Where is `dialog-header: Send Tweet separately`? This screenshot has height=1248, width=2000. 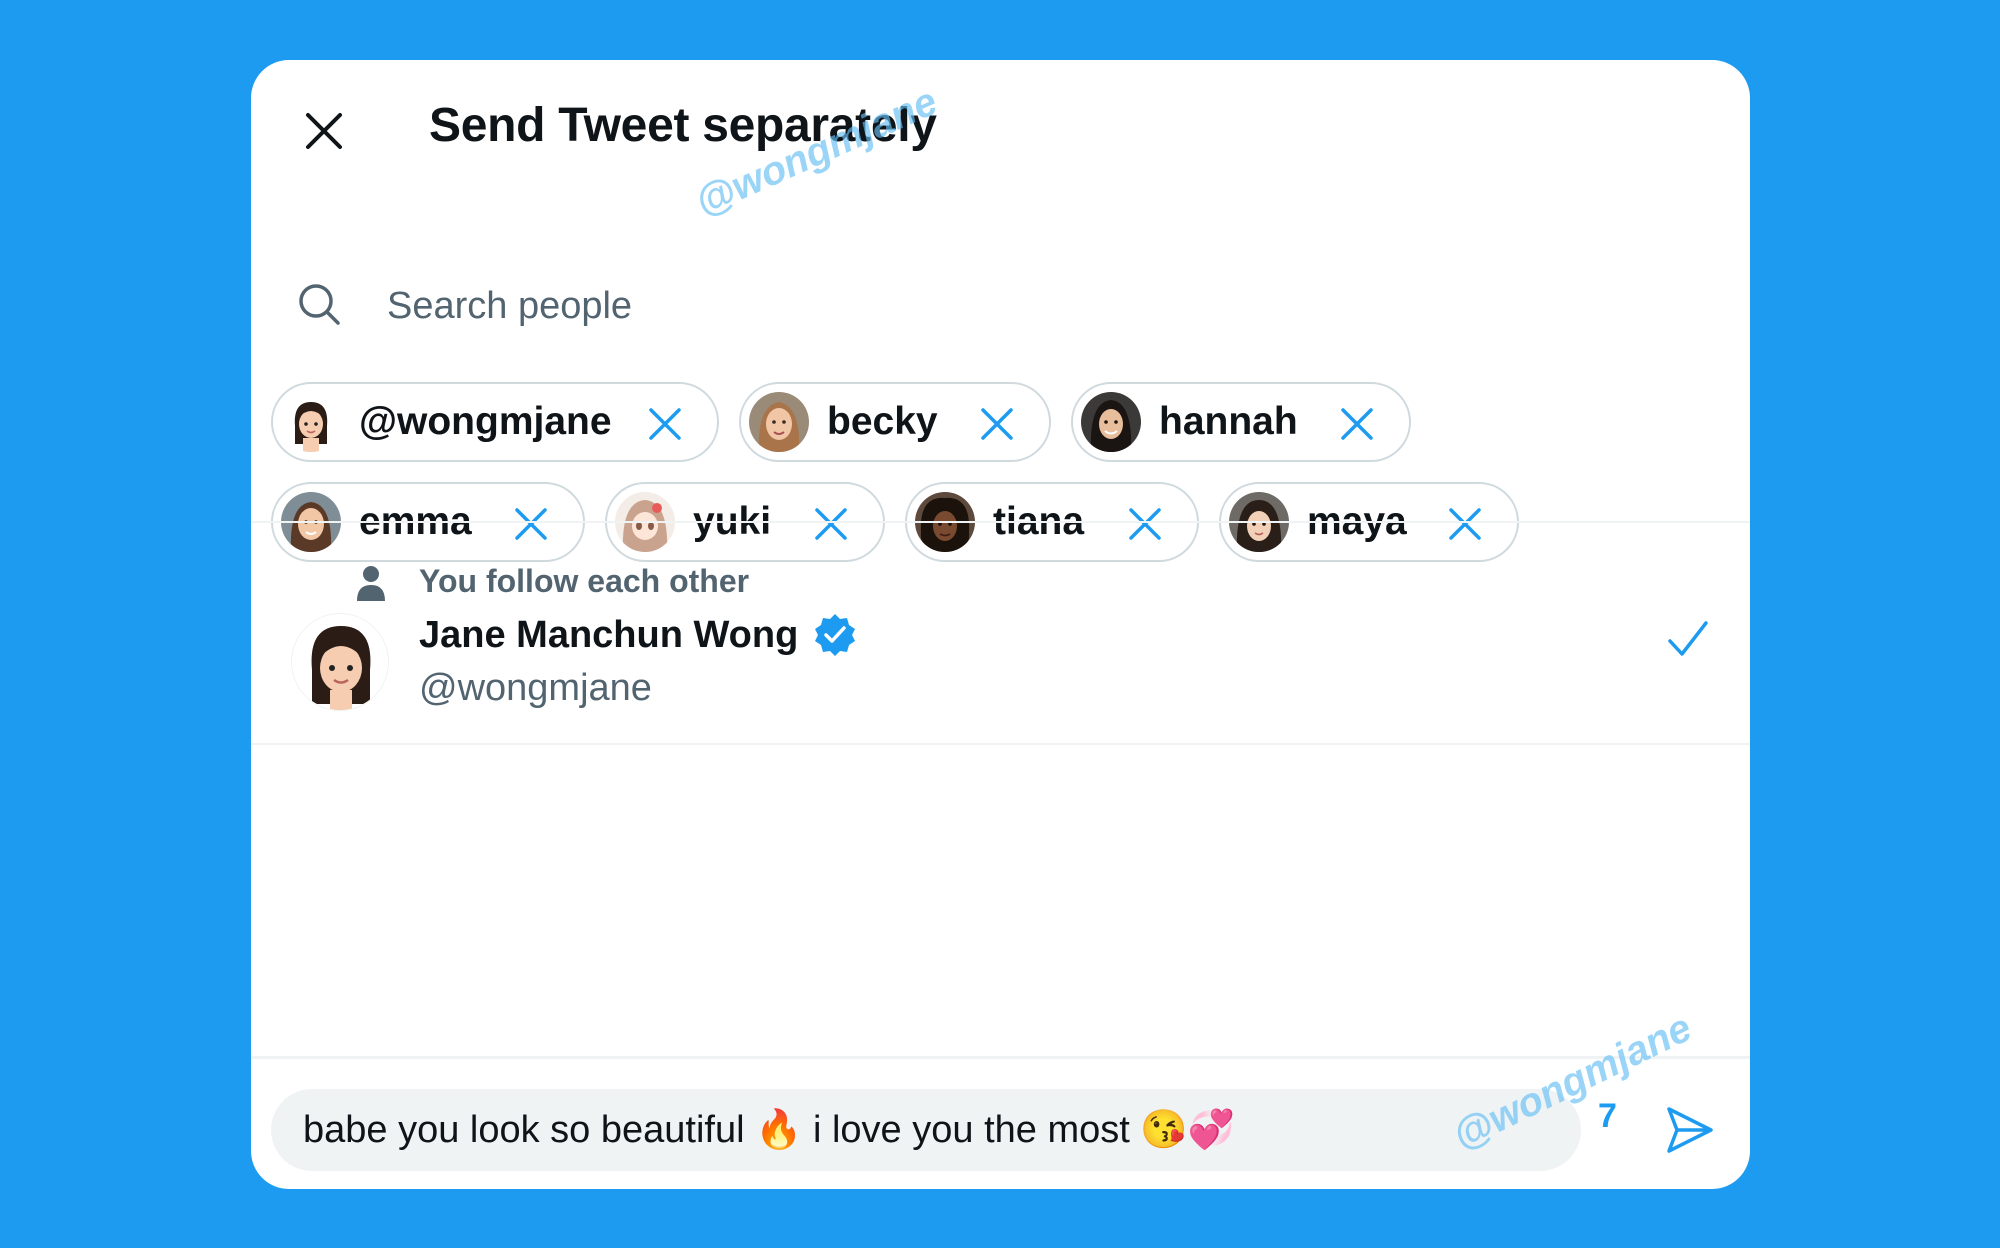 dialog-header: Send Tweet separately is located at coordinates (1000, 125).